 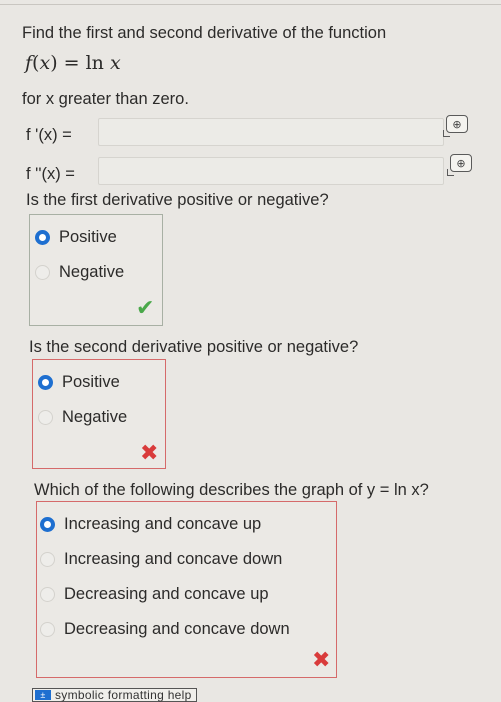 What do you see at coordinates (50, 174) in the screenshot?
I see `second-derivative-label: f ''(x) =` at bounding box center [50, 174].